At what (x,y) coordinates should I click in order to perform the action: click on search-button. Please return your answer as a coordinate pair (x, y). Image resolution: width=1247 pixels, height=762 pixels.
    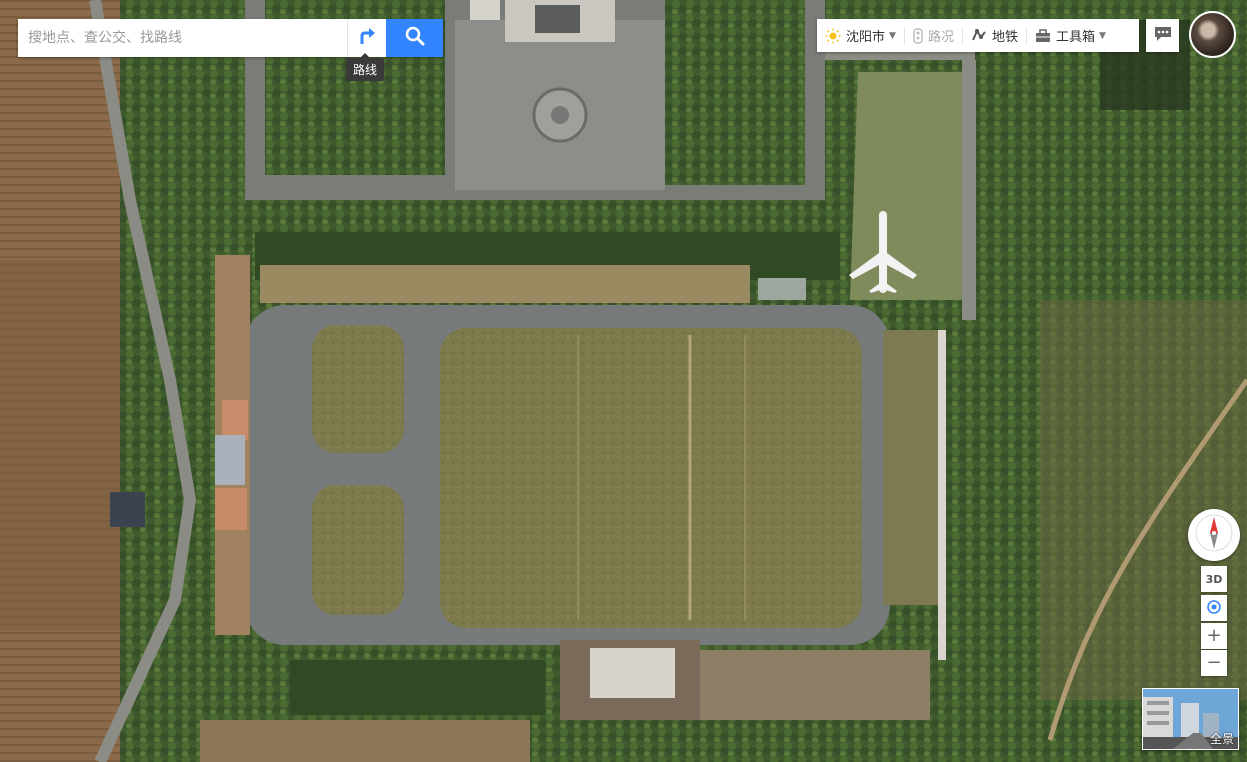
    Looking at the image, I should click on (414, 38).